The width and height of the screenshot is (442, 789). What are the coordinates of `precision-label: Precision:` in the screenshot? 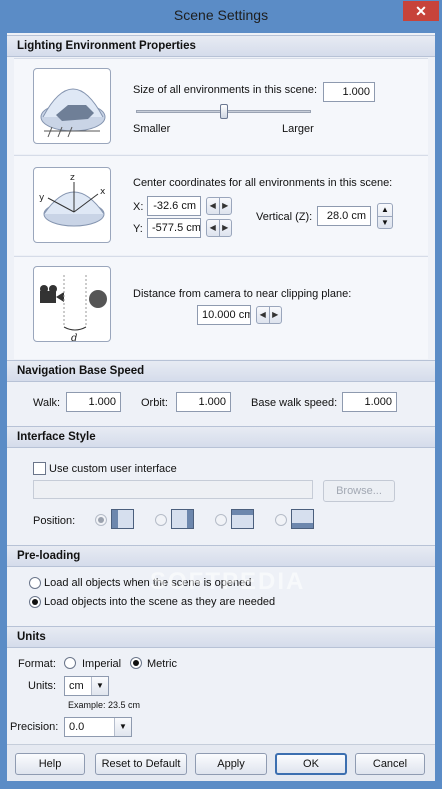 It's located at (34, 727).